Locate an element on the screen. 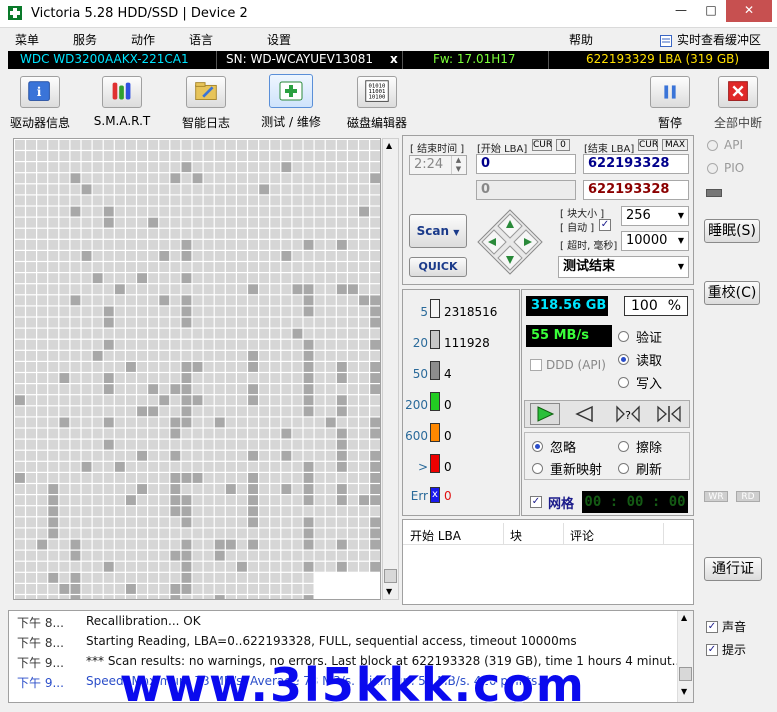  end-time-spinner-icon: ▲ ▼ is located at coordinates (458, 165).